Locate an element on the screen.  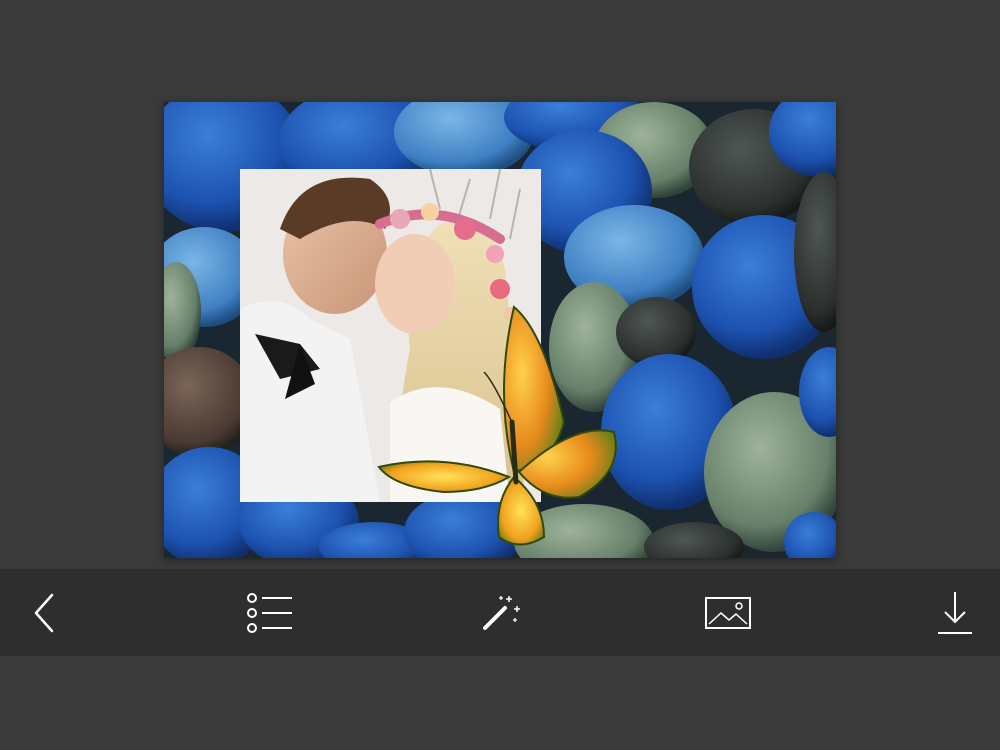
download-icon is located at coordinates (955, 612).